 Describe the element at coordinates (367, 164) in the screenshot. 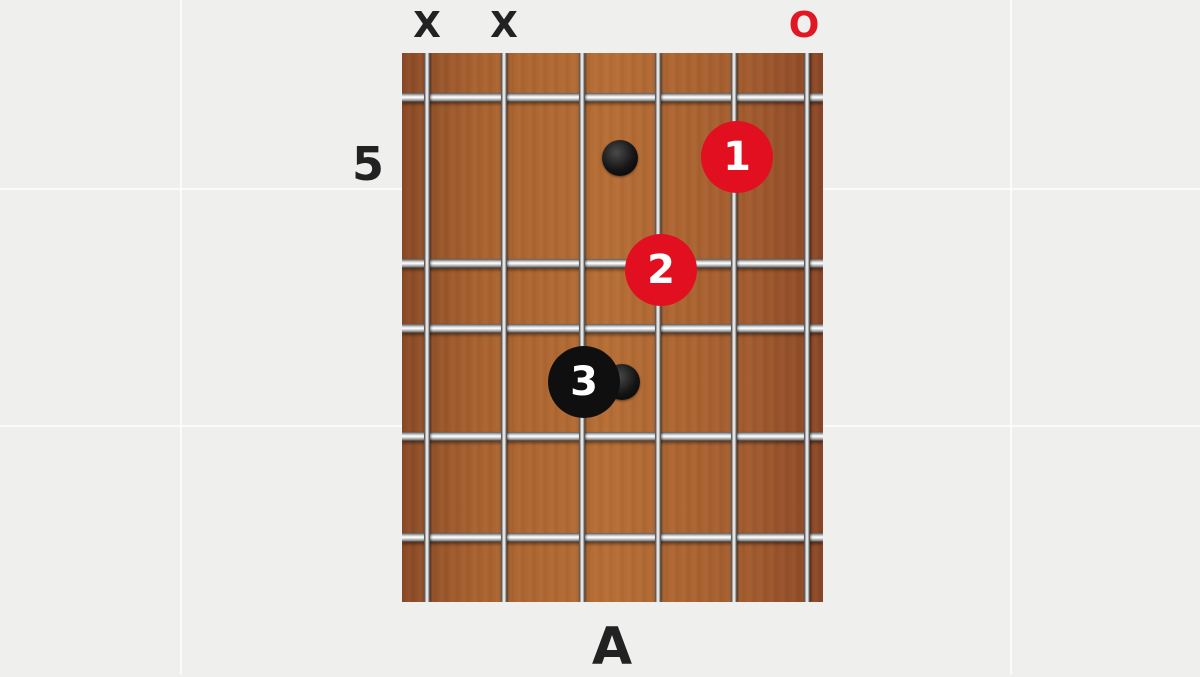

I see `fret-position-number: 5` at that location.